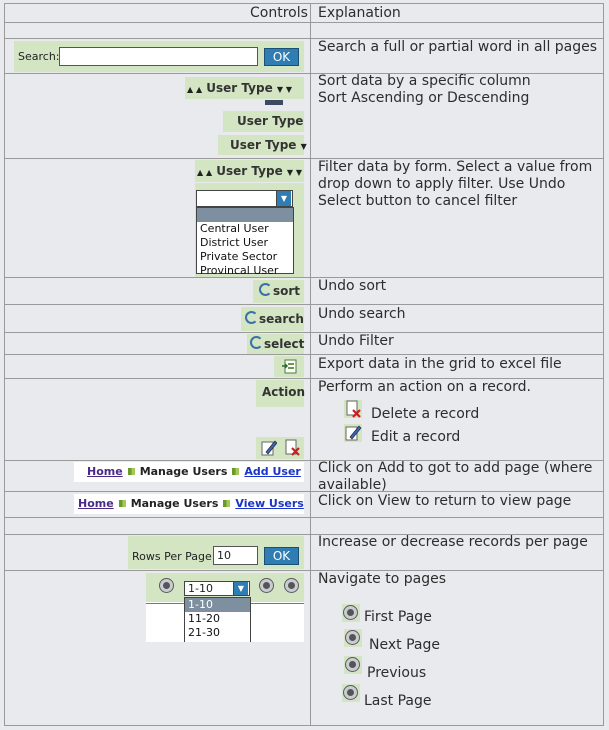  Describe the element at coordinates (424, 387) in the screenshot. I see `action-explanation: Perform an action on a record.` at that location.